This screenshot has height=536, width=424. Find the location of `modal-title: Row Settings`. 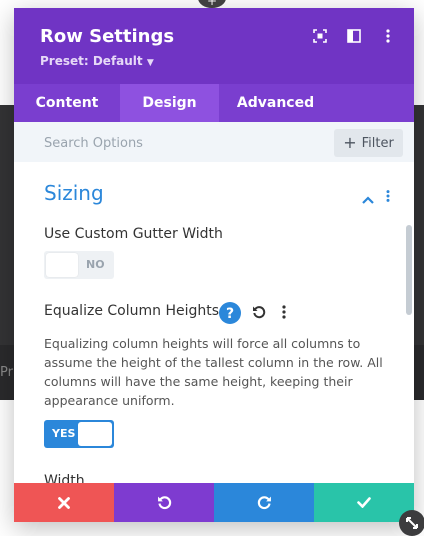

modal-title: Row Settings is located at coordinates (107, 36).